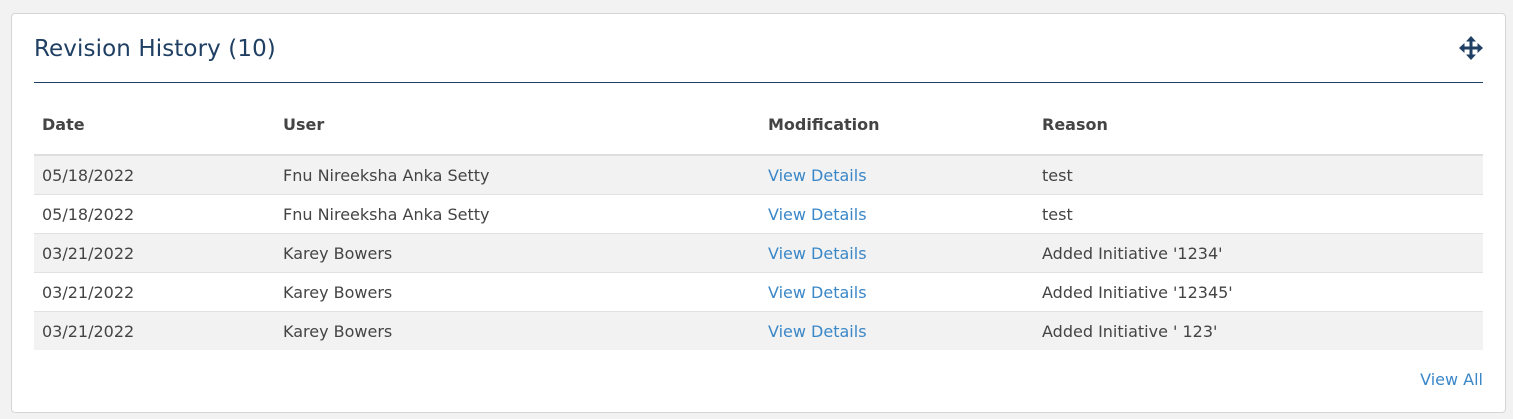  I want to click on panel-title: Revision History (10), so click(155, 49).